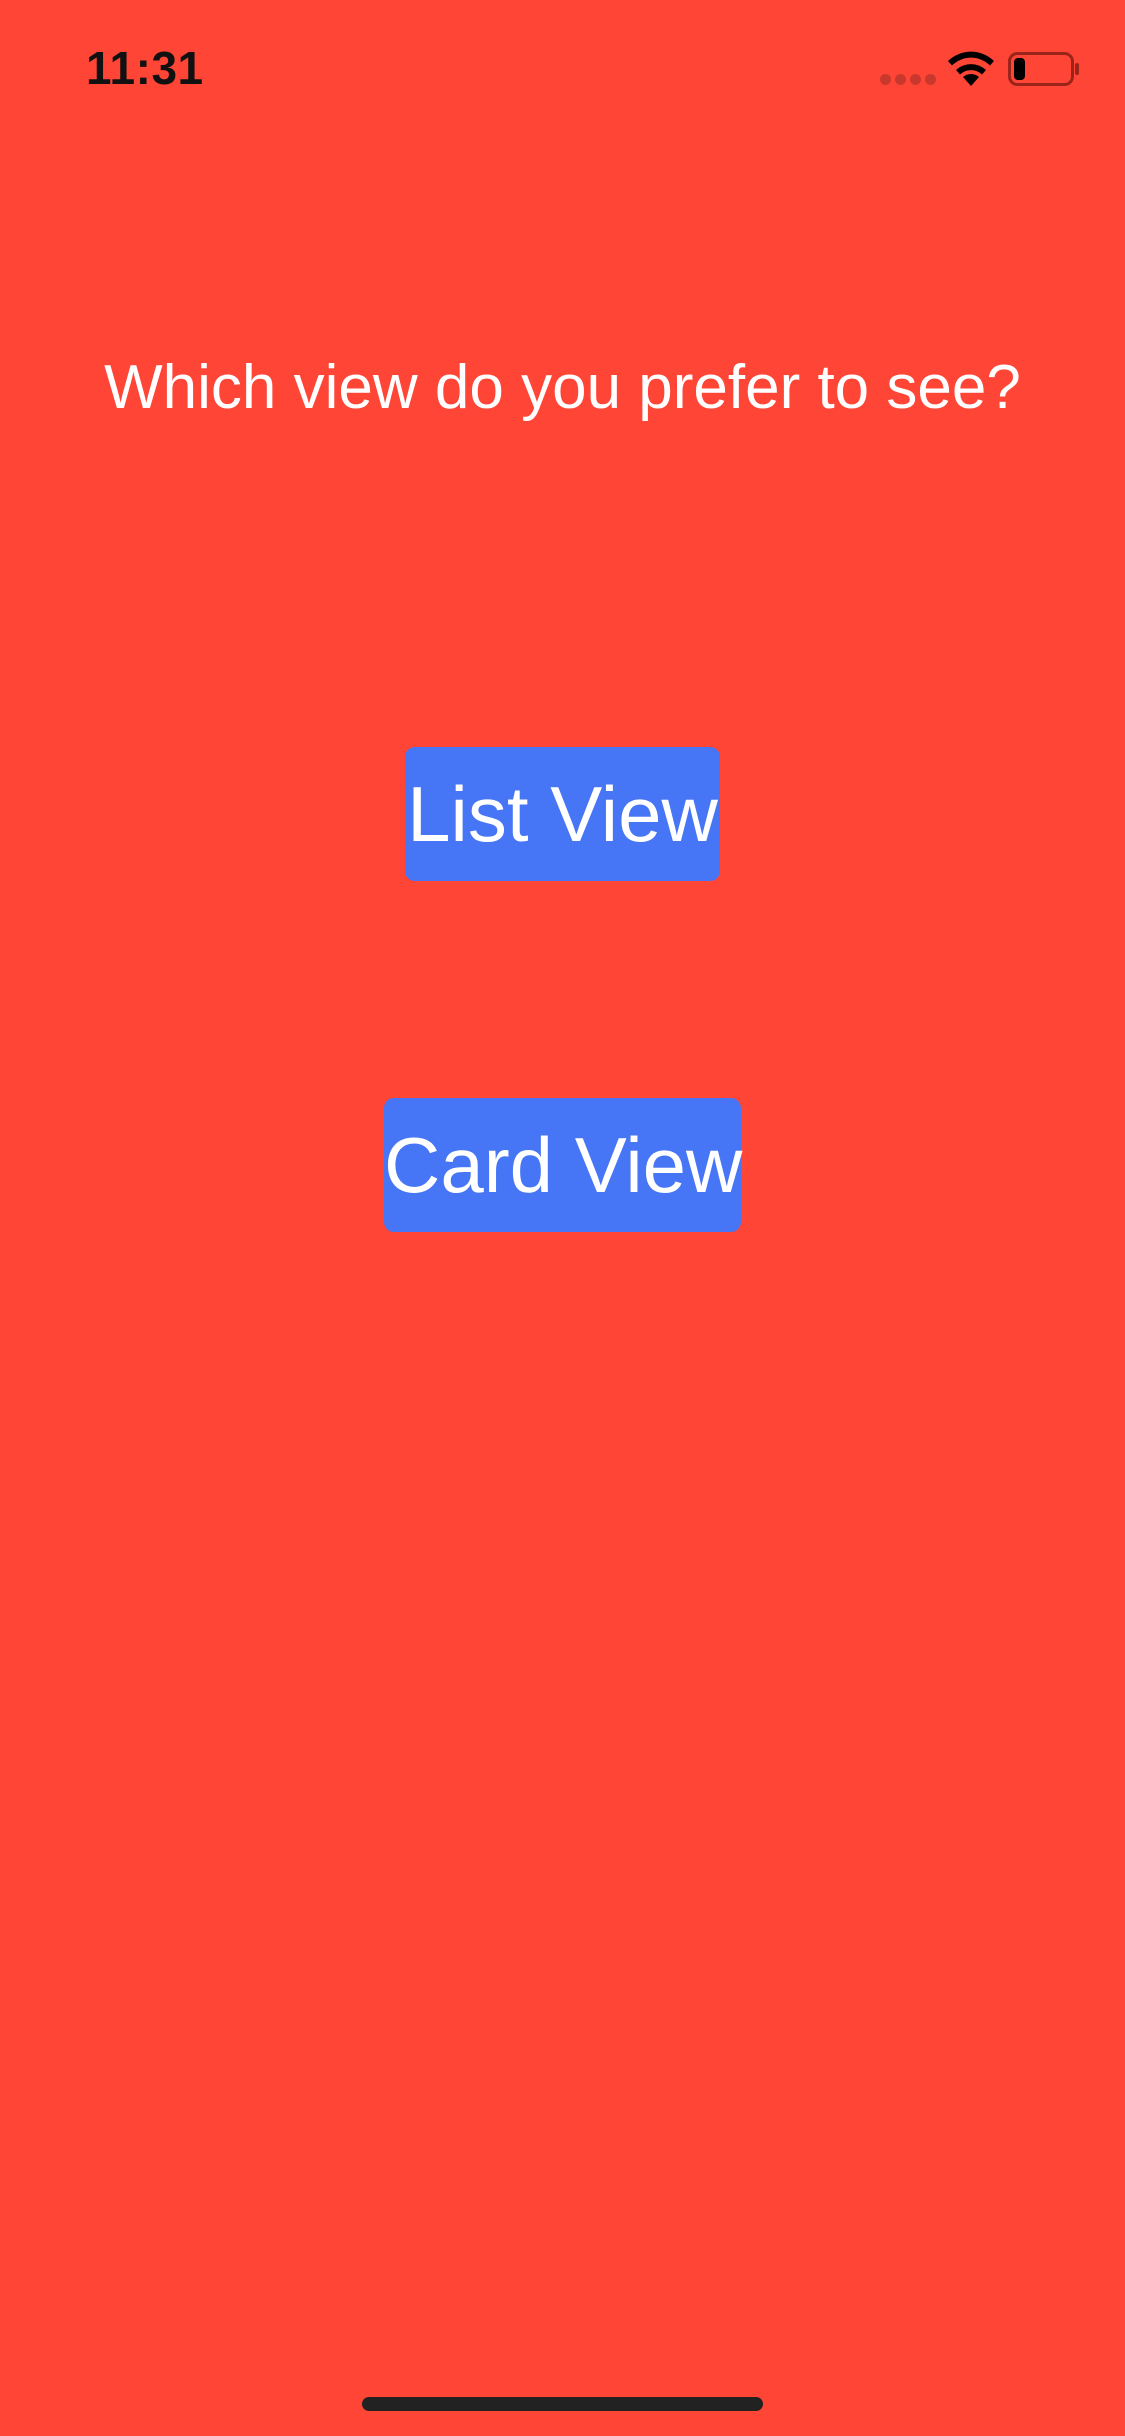 Image resolution: width=1125 pixels, height=2436 pixels. What do you see at coordinates (562, 387) in the screenshot?
I see `view-preference-prompt: Which view do you prefer to see?` at bounding box center [562, 387].